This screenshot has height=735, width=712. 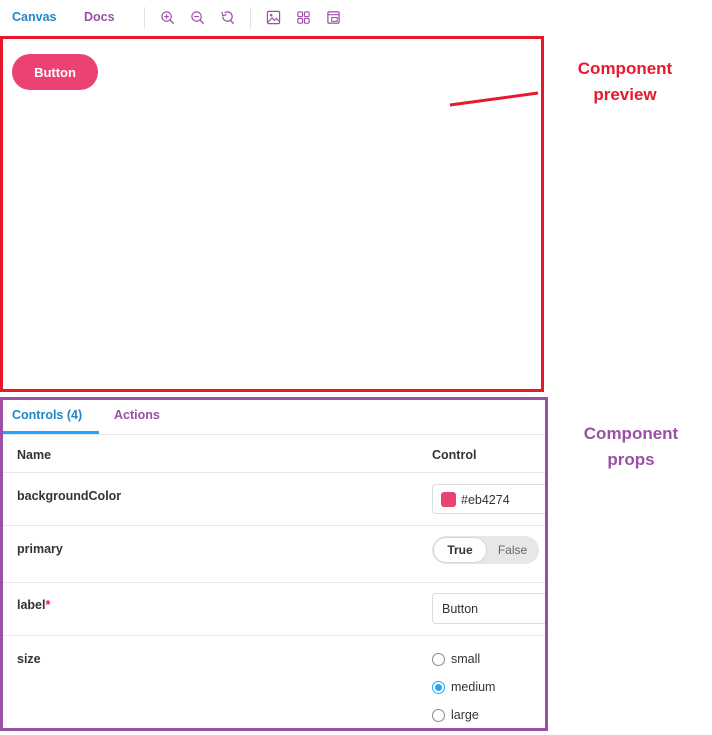 I want to click on prop-name-label-text: label, so click(x=31, y=605).